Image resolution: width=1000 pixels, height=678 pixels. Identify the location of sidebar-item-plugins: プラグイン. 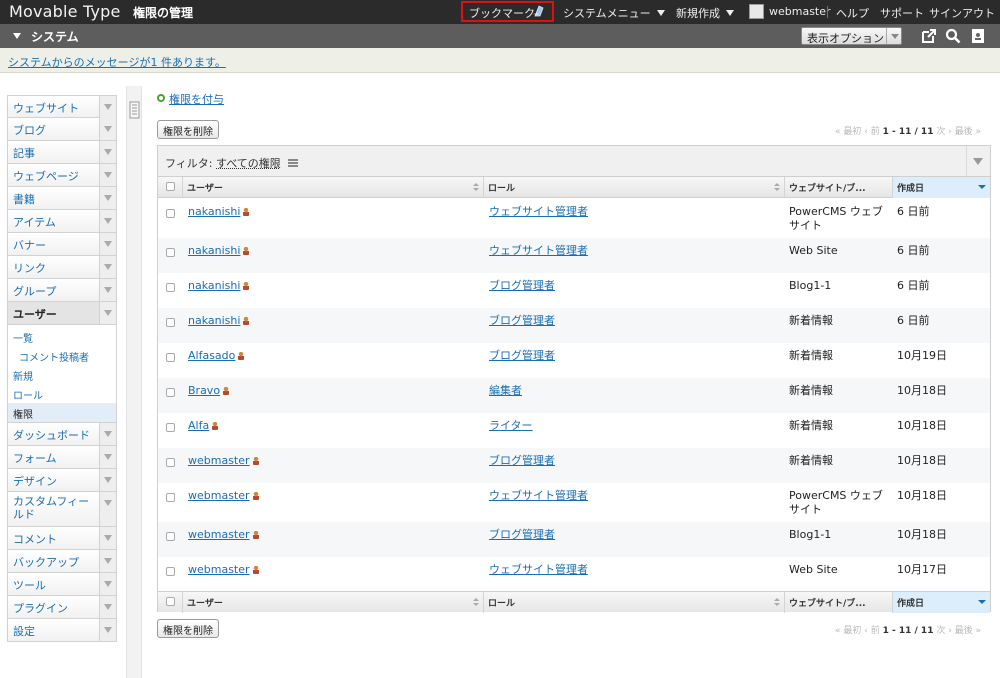
(62, 607).